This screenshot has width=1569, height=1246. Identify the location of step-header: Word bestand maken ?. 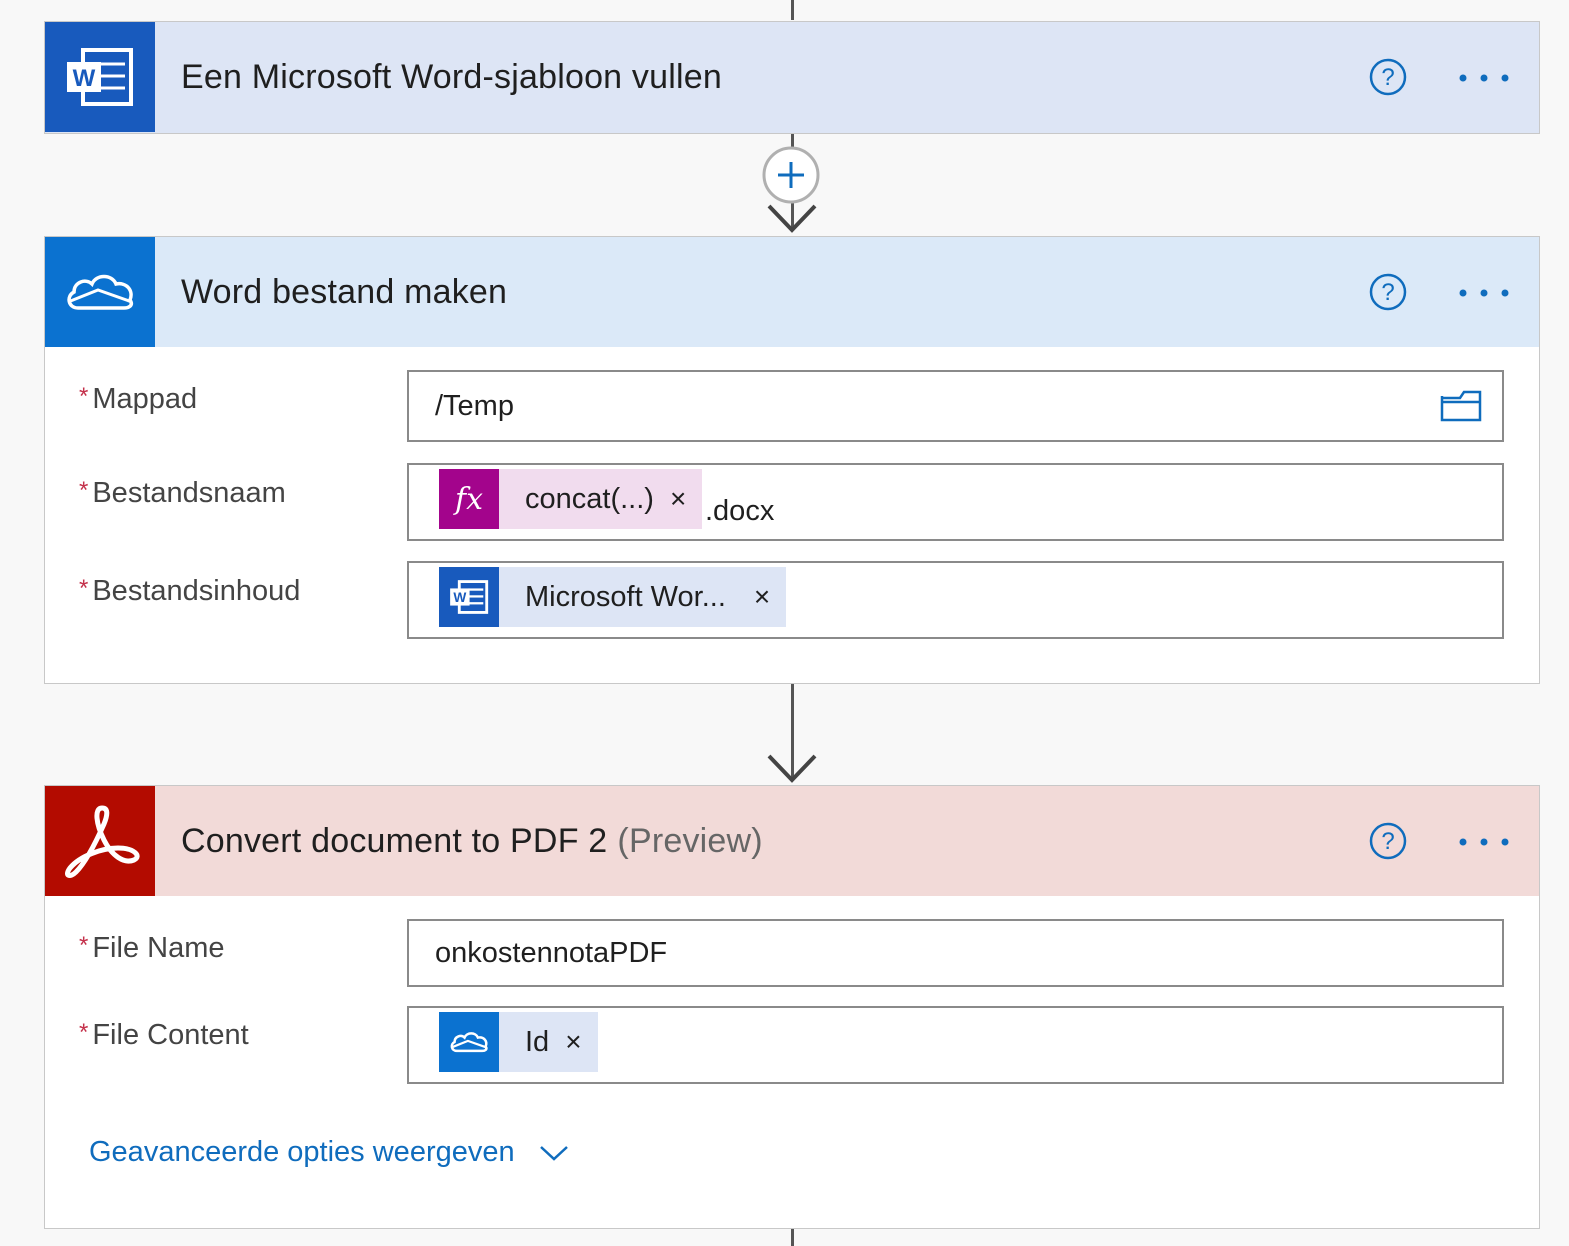
(792, 292).